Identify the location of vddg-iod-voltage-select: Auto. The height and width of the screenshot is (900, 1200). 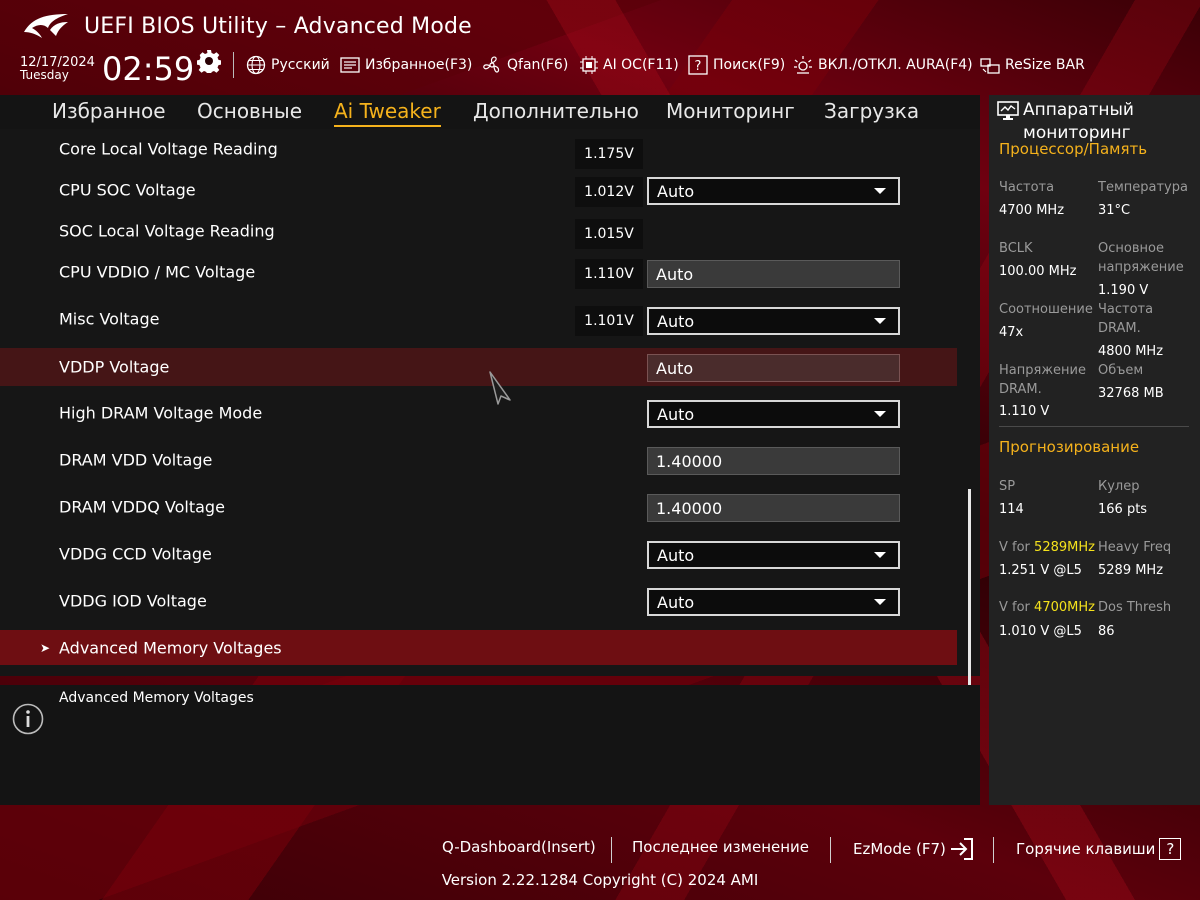
(773, 602).